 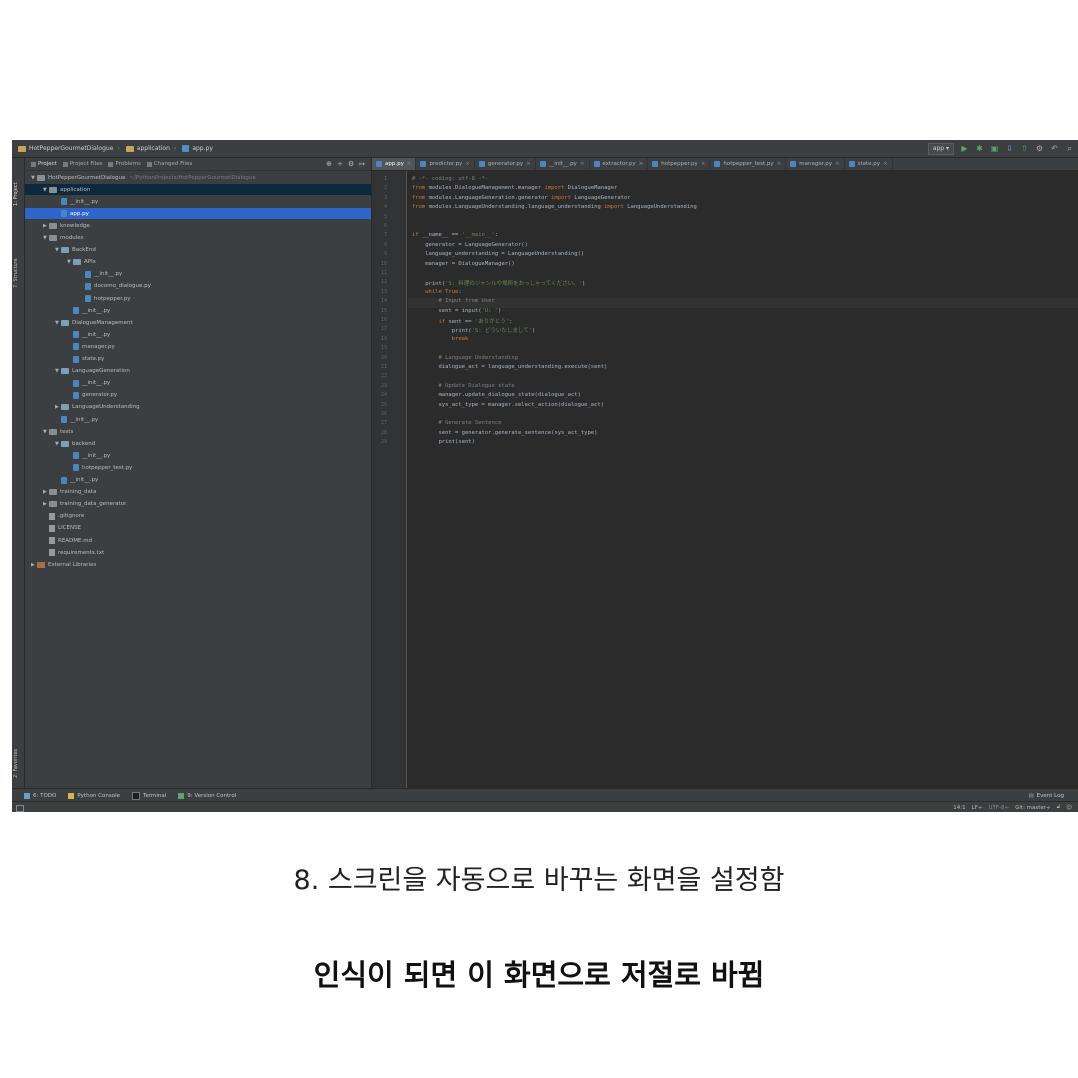 What do you see at coordinates (124, 164) in the screenshot?
I see `project-tab: Problems` at bounding box center [124, 164].